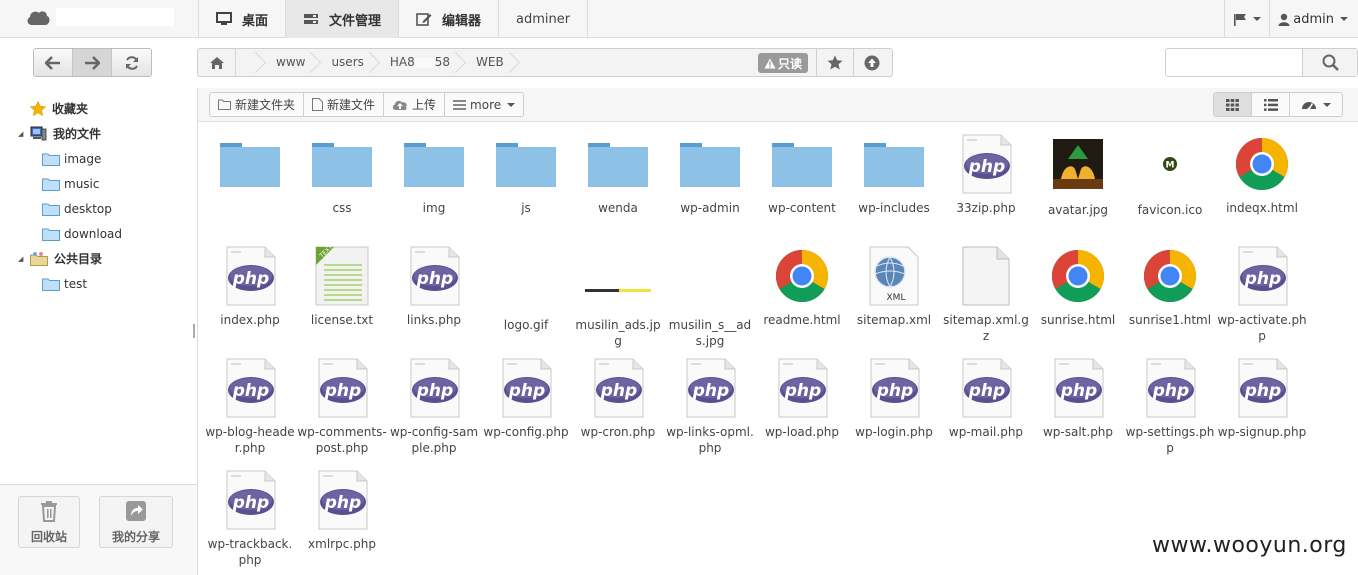 This screenshot has width=1358, height=575. I want to click on tree-folder-desktop: desktop, so click(98, 208).